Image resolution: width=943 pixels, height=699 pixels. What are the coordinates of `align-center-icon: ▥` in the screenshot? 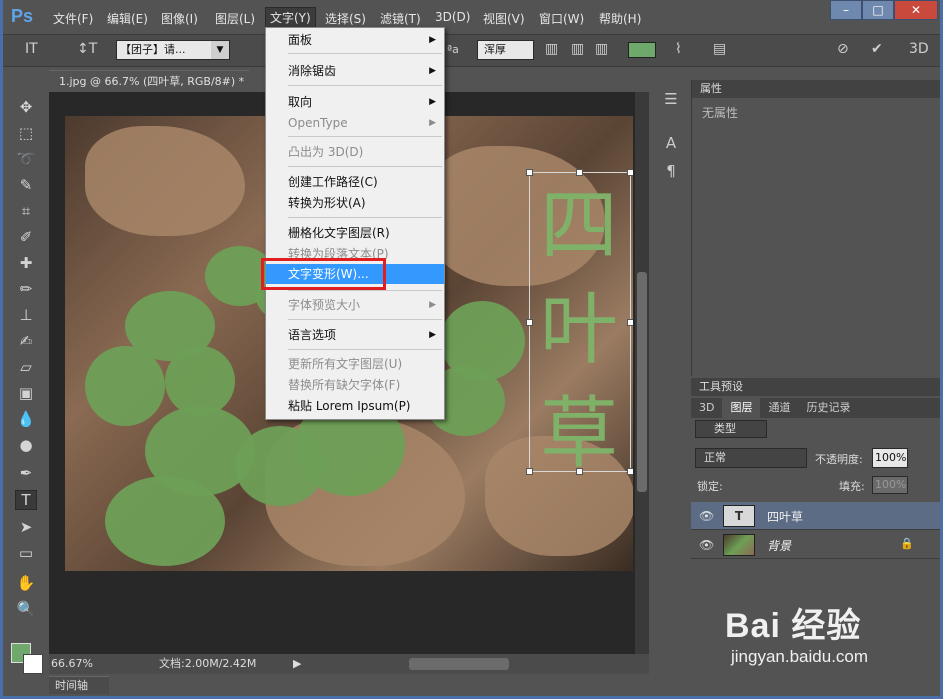 It's located at (577, 49).